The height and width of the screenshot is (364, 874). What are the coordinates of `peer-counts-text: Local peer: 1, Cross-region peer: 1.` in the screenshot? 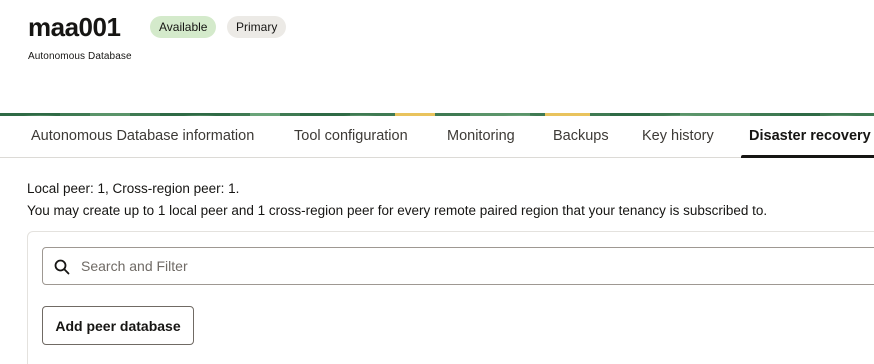 It's located at (133, 188).